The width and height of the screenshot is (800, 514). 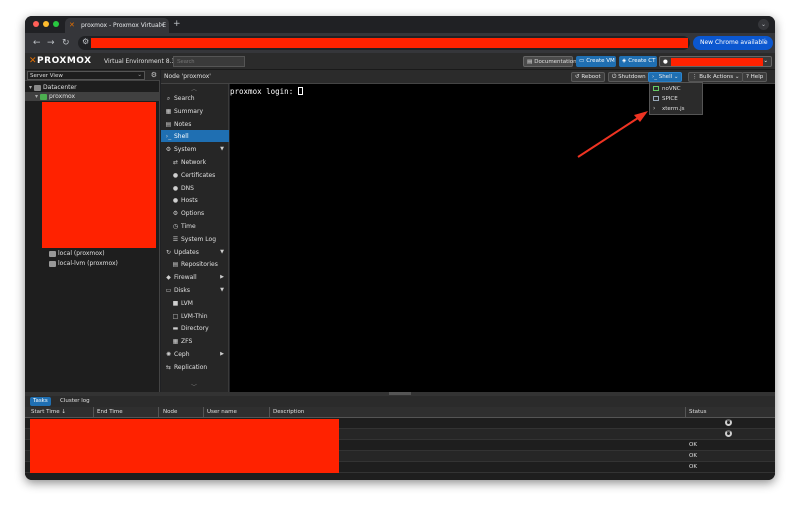 I want to click on nav-item-hosts: ● Hosts, so click(x=195, y=200).